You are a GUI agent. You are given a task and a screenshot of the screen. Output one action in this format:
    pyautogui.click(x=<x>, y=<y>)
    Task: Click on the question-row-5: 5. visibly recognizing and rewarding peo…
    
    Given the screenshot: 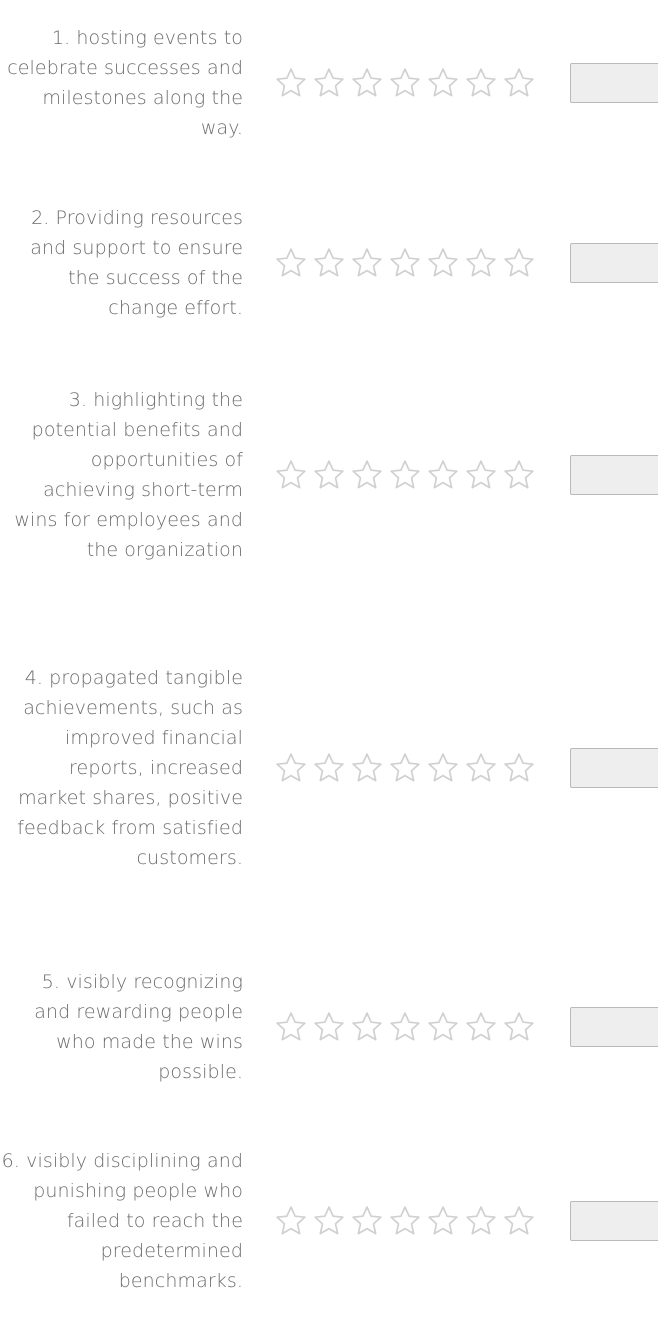 What is the action you would take?
    pyautogui.click(x=329, y=1027)
    